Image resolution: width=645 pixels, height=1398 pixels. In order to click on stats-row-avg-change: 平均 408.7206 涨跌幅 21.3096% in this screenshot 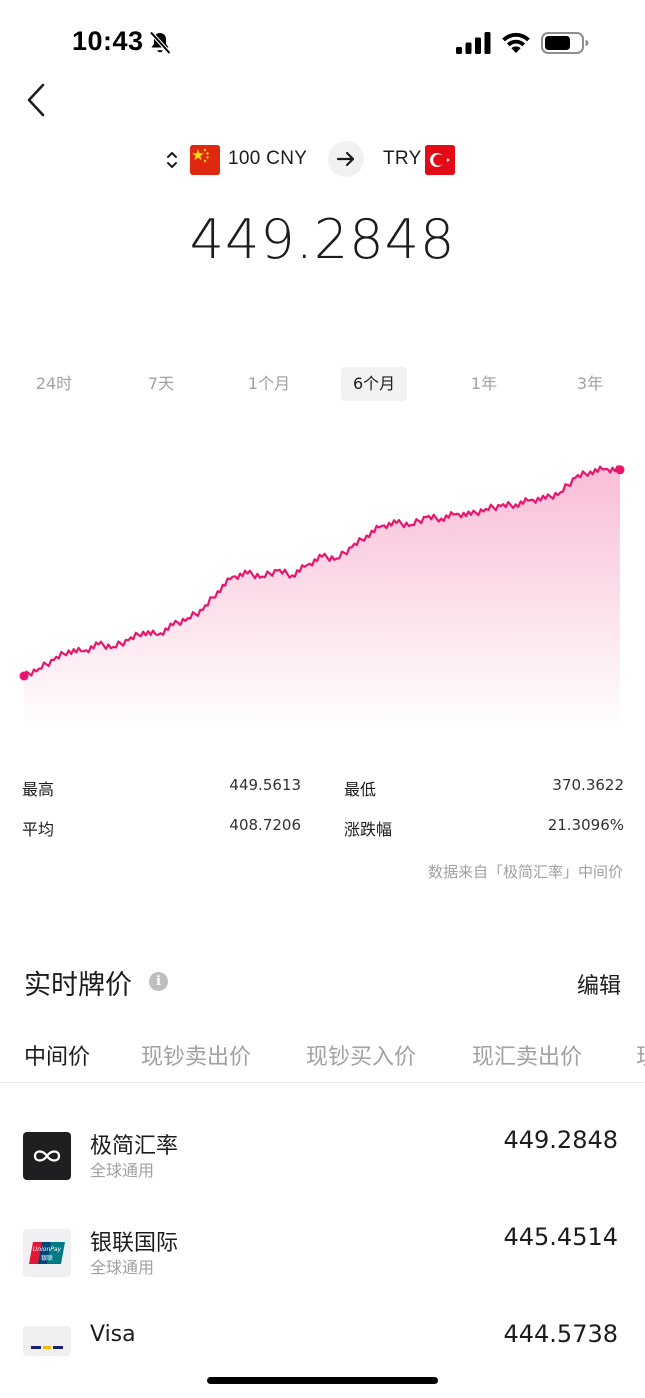, I will do `click(323, 830)`.